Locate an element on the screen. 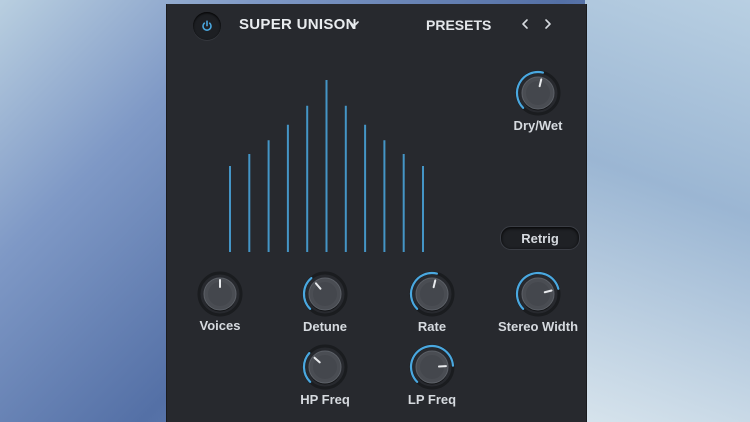 This screenshot has width=750, height=422. hp-freq-label: HP Freq is located at coordinates (325, 399).